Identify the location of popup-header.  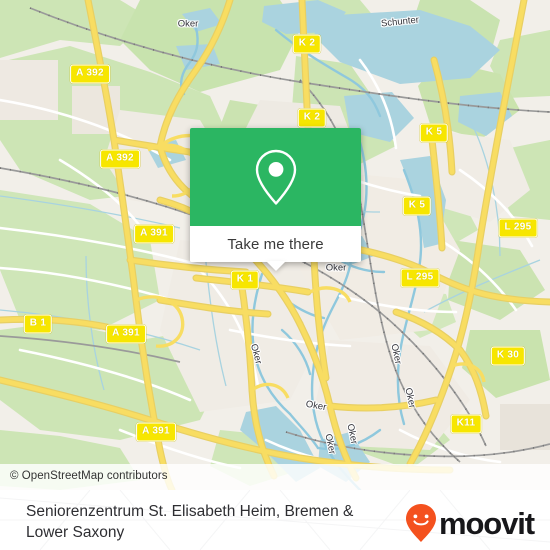
(275, 177).